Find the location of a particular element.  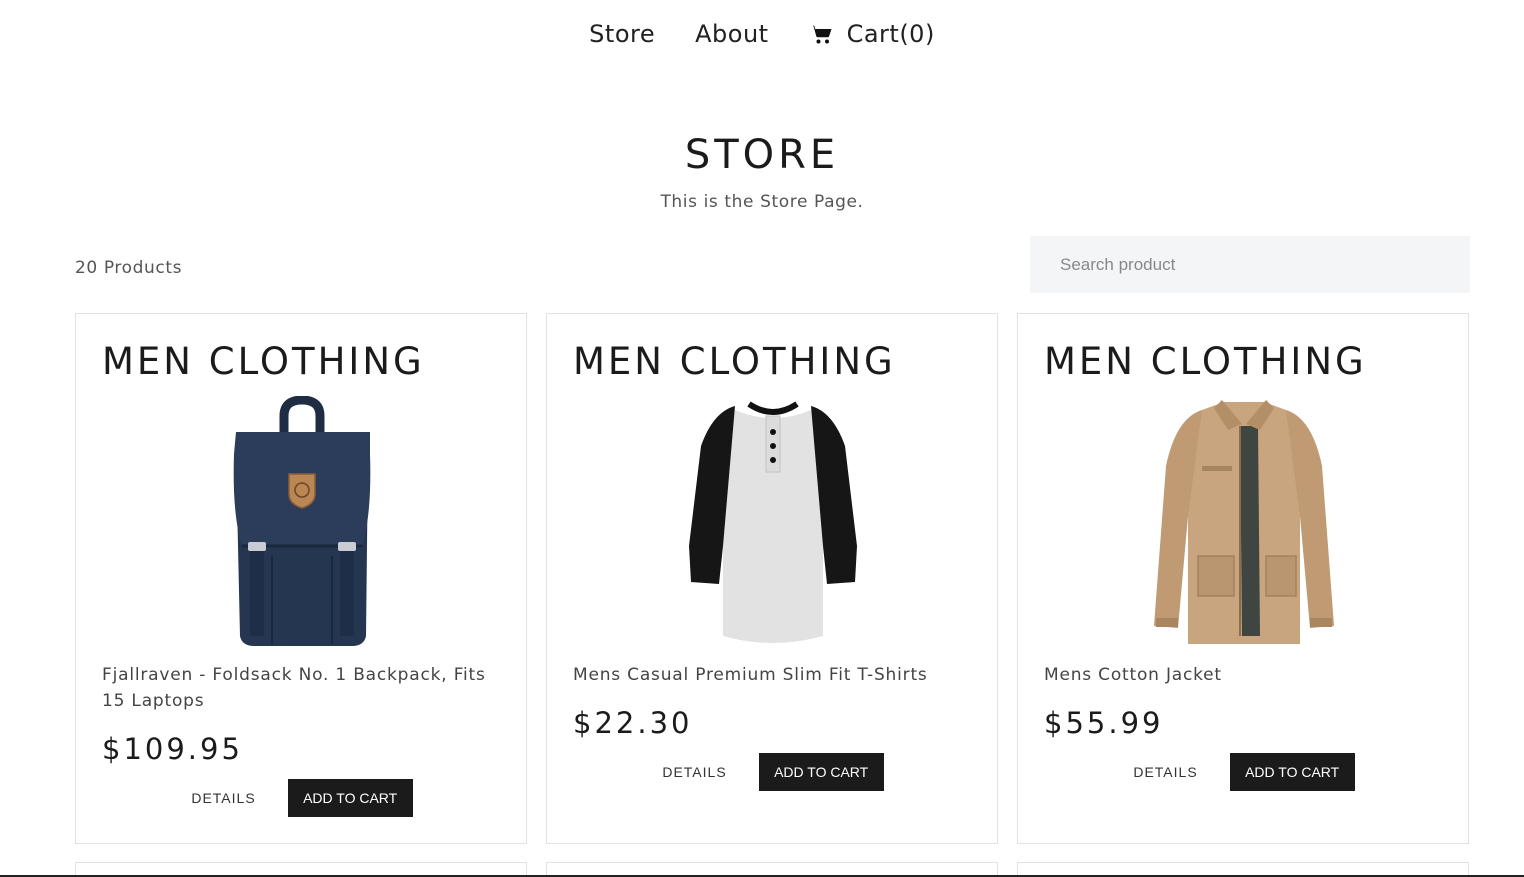

product-price: $109.95 is located at coordinates (172, 749).